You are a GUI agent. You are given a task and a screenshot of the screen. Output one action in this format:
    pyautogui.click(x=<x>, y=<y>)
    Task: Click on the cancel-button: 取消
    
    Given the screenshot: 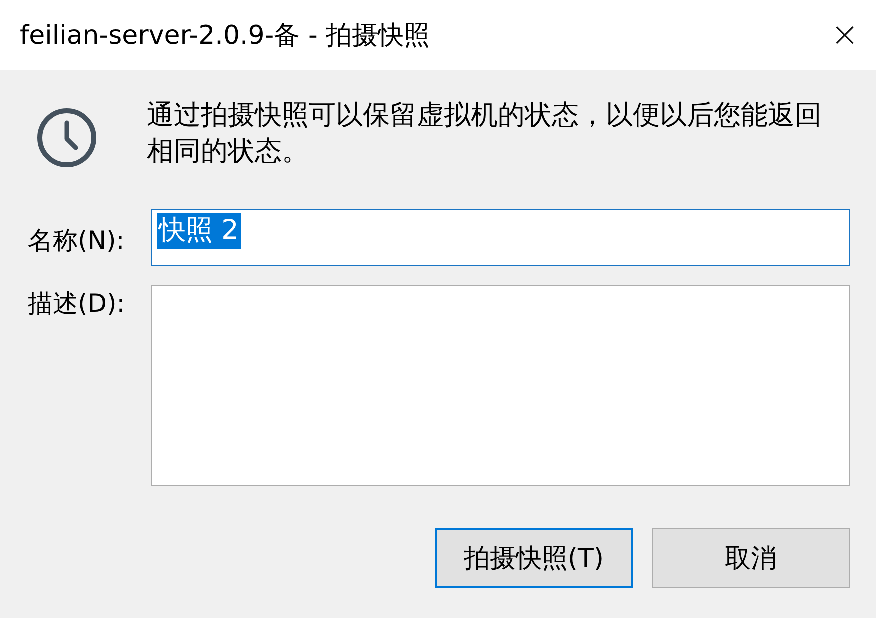 What is the action you would take?
    pyautogui.click(x=751, y=558)
    